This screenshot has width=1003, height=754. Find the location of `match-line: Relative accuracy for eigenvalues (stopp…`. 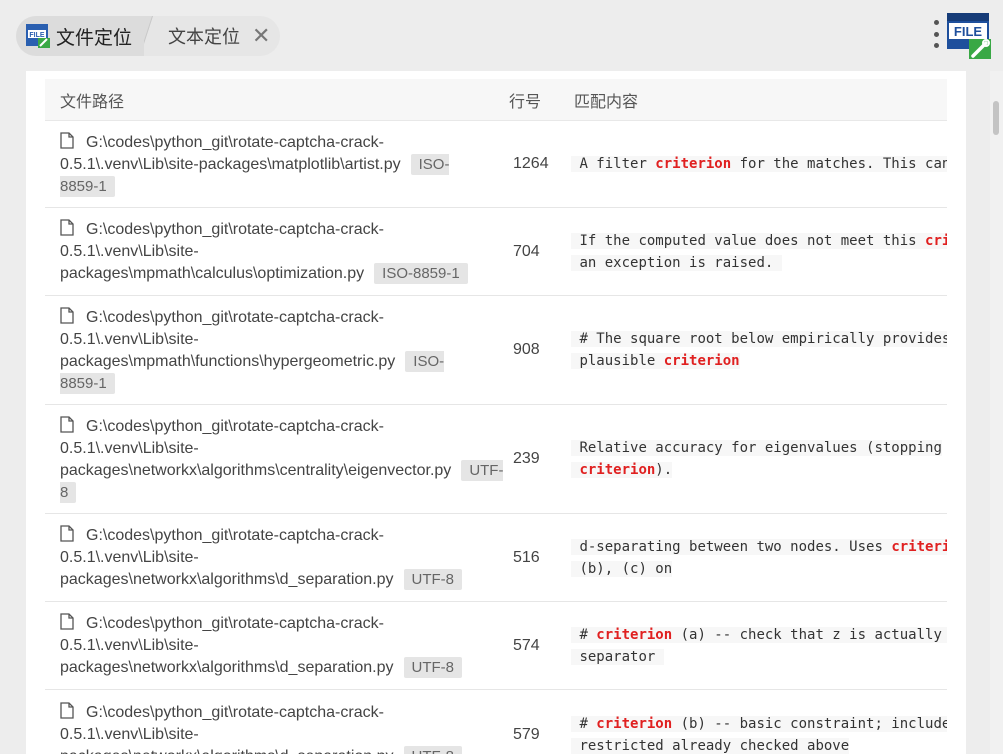

match-line: Relative accuracy for eigenvalues (stopp… is located at coordinates (759, 448).